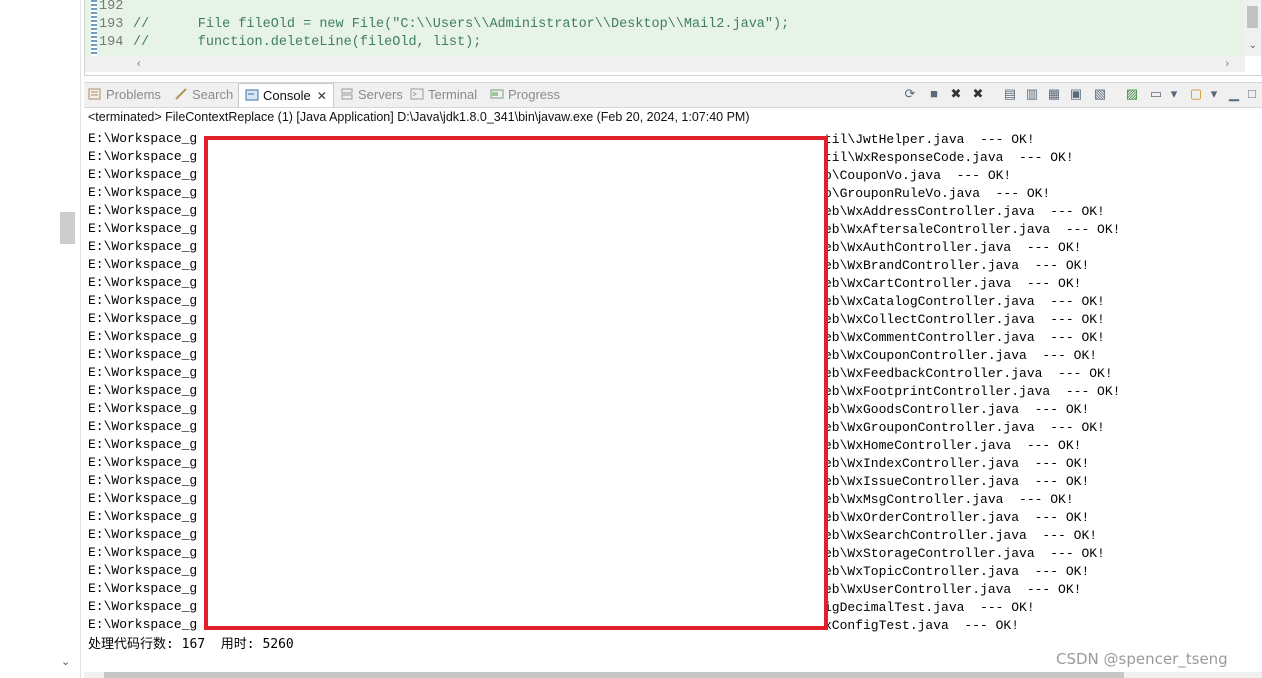 The width and height of the screenshot is (1262, 678). What do you see at coordinates (443, 95) in the screenshot?
I see `tab-terminal: Terminal` at bounding box center [443, 95].